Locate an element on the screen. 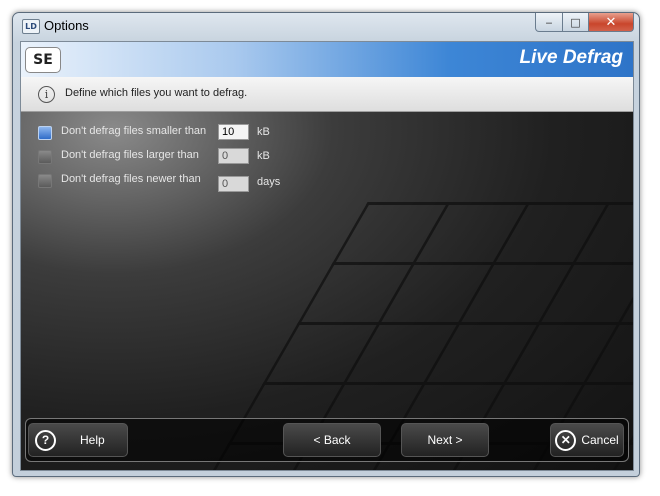 The width and height of the screenshot is (660, 496). newer-than-checkbox is located at coordinates (45, 181).